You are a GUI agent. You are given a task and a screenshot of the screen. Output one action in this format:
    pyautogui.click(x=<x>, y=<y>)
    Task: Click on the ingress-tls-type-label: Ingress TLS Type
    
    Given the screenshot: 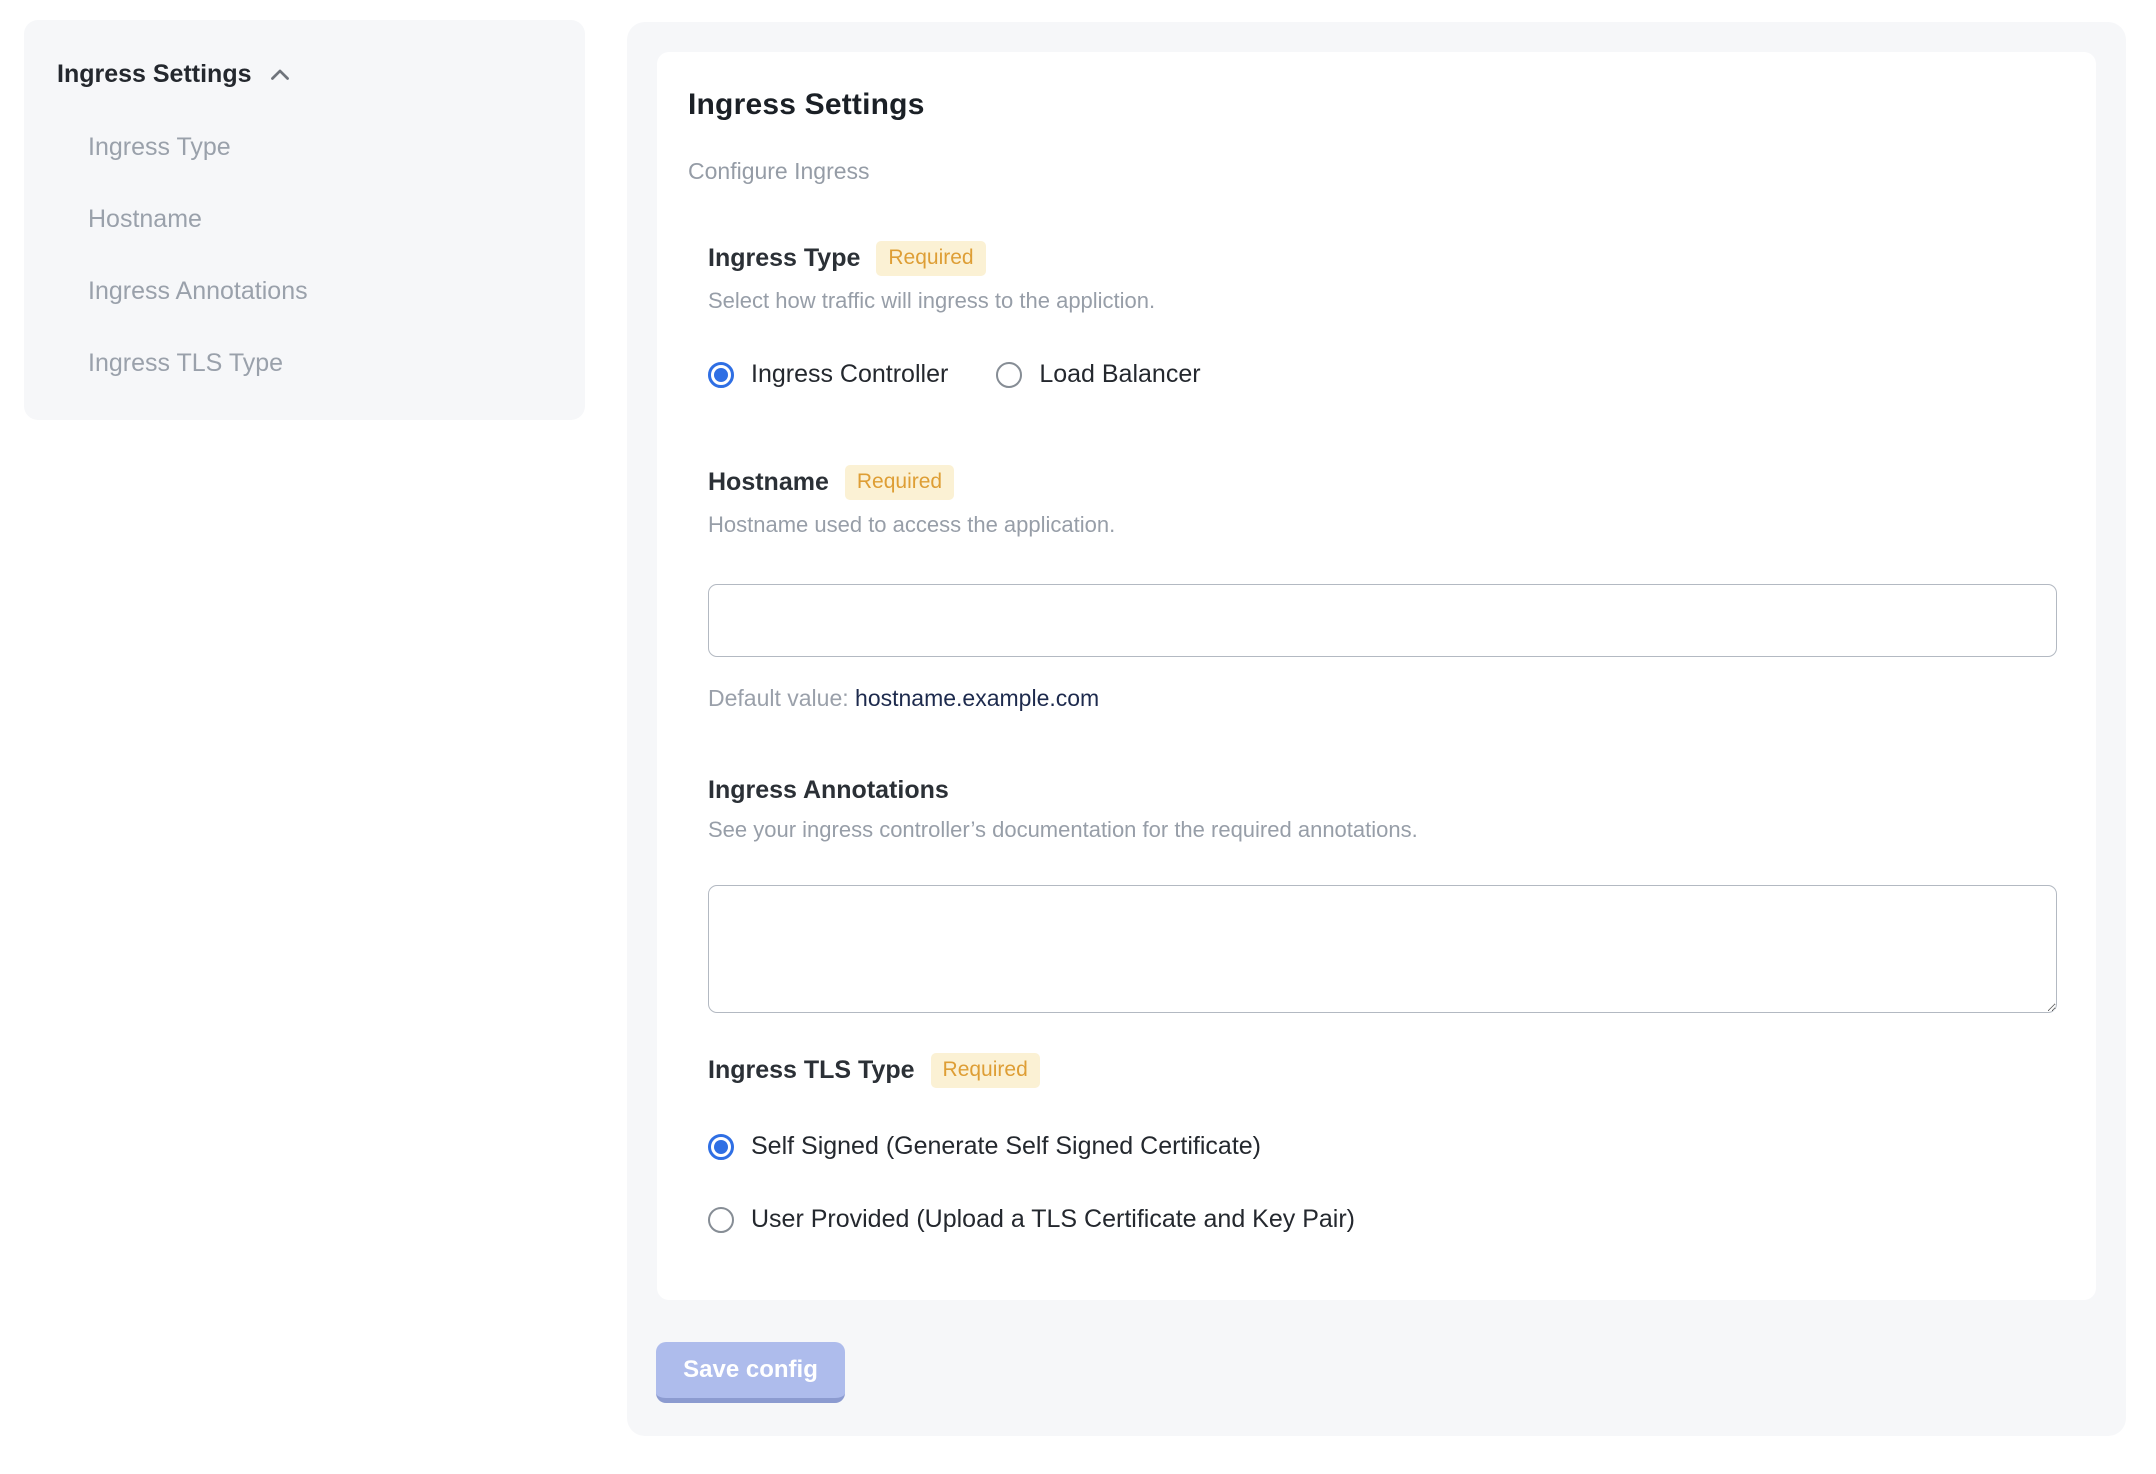 What is the action you would take?
    pyautogui.click(x=811, y=1070)
    